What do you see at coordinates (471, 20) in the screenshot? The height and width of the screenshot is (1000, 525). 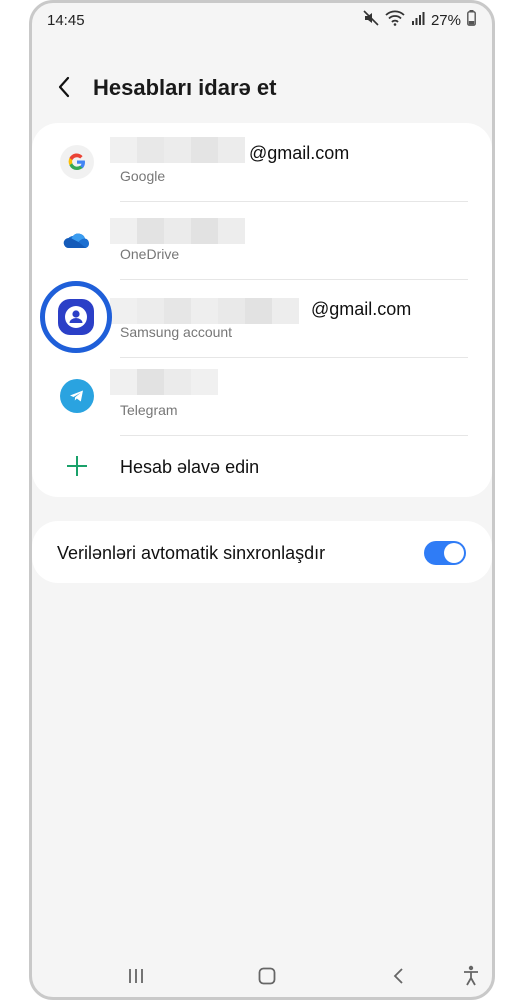 I see `battery-icon` at bounding box center [471, 20].